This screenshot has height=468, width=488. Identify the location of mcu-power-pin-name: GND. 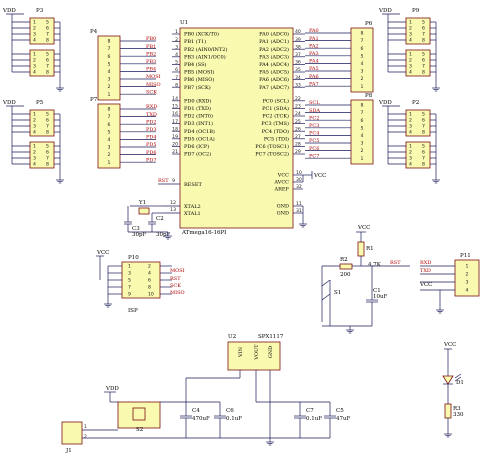
(283, 207).